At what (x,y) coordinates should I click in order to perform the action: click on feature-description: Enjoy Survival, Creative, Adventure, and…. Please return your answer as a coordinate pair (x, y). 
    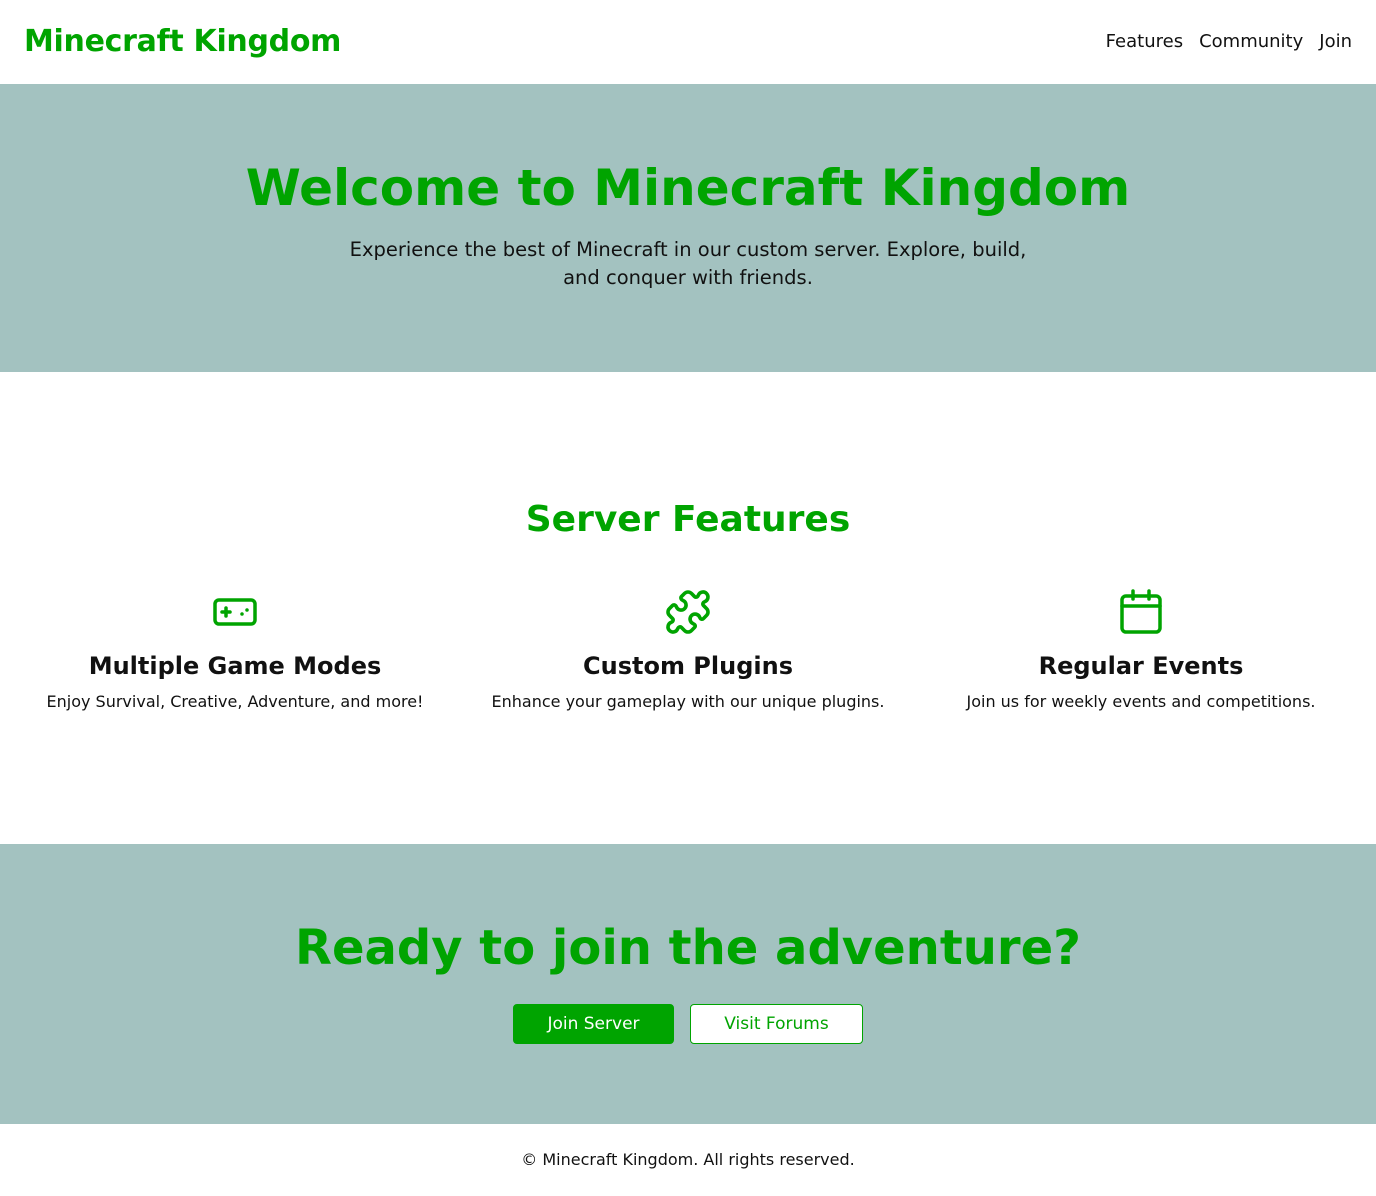
    Looking at the image, I should click on (235, 701).